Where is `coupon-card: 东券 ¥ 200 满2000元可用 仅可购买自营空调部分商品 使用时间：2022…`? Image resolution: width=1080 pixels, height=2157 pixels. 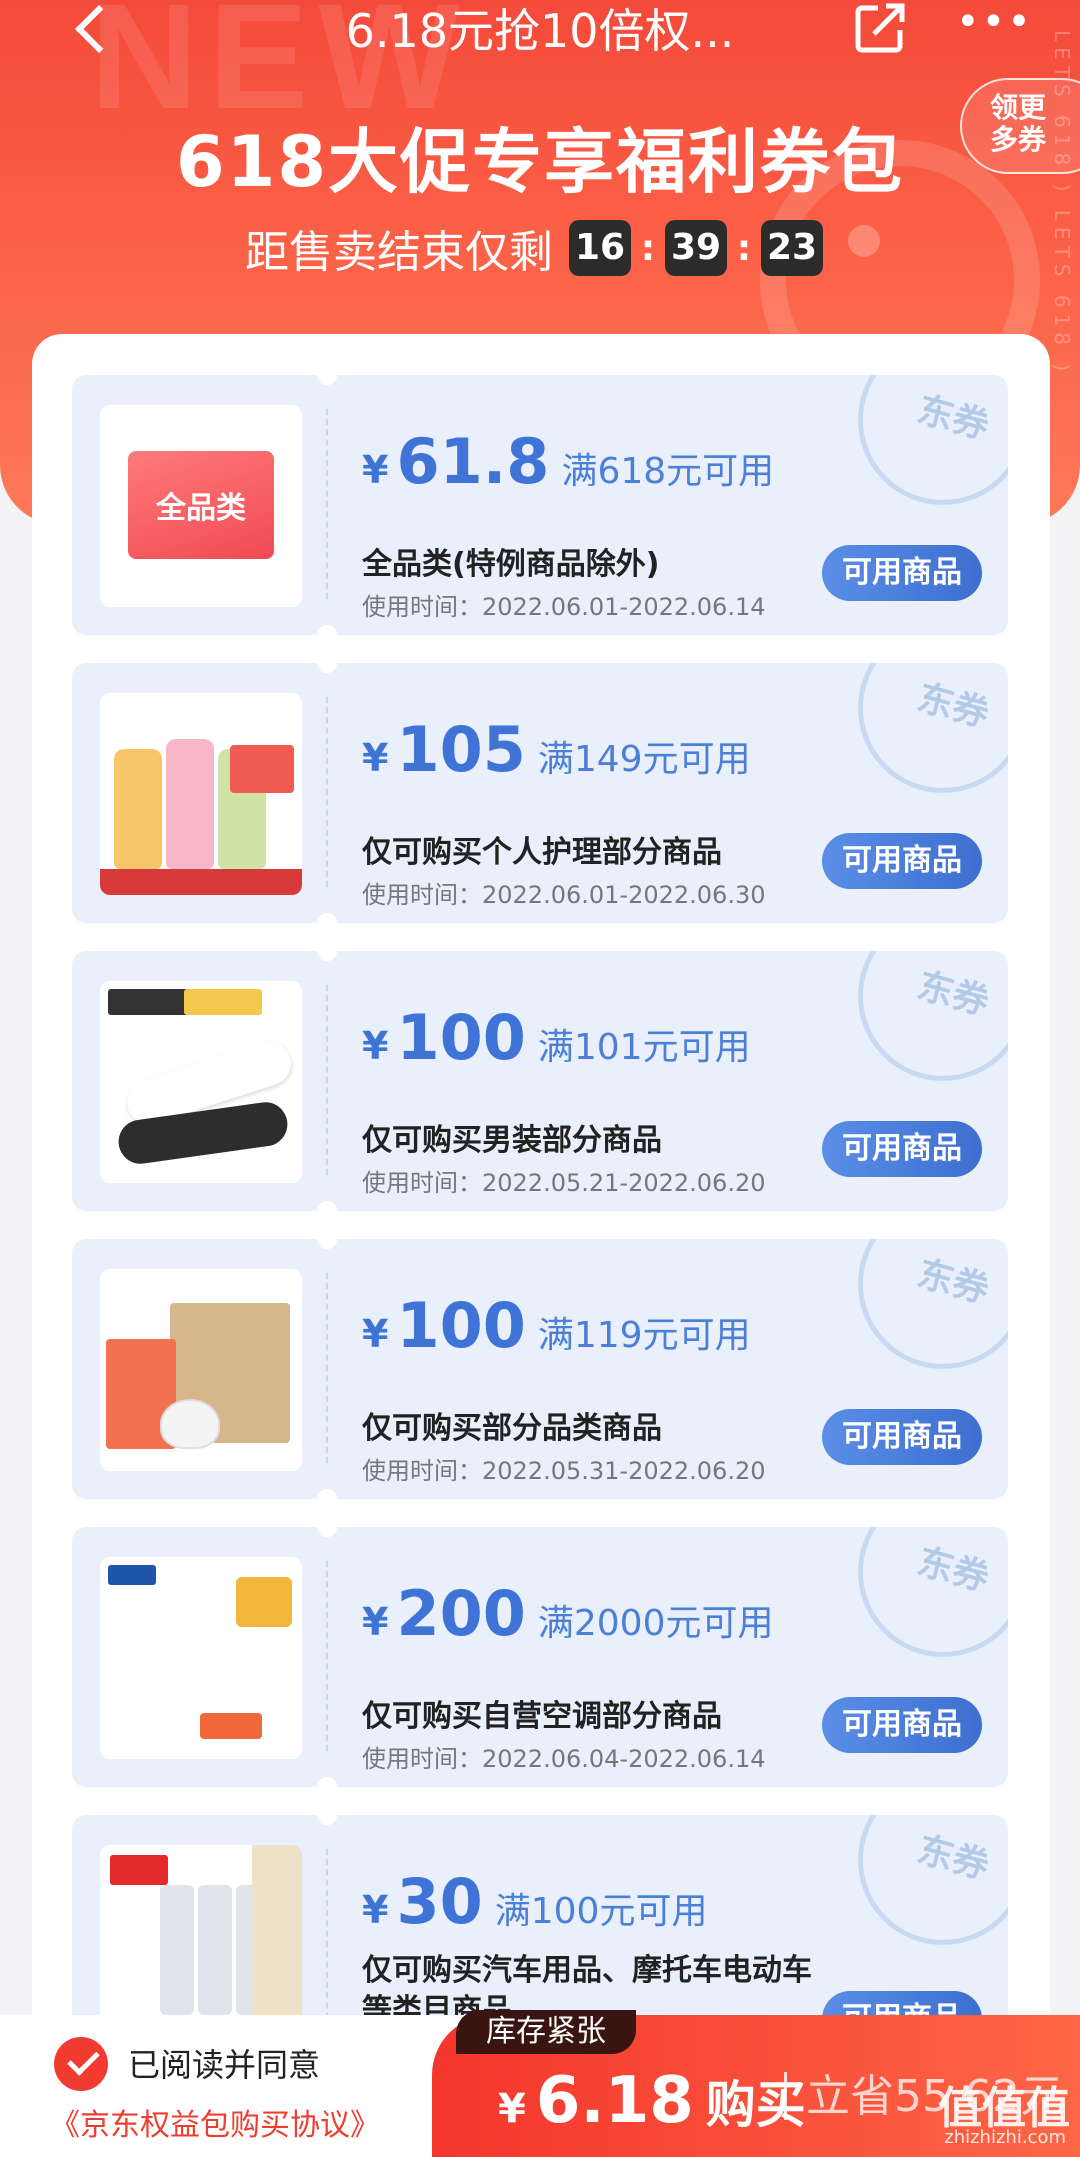
coupon-card: 东券 ¥ 200 满2000元可用 仅可购买自营空调部分商品 使用时间：2022… is located at coordinates (540, 1657).